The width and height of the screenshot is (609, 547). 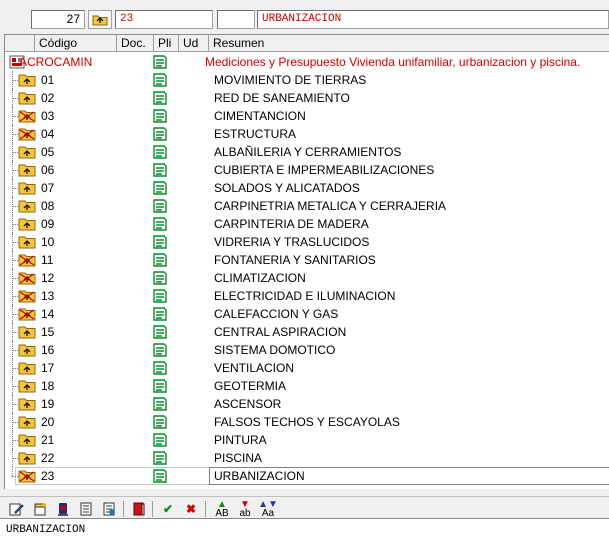 What do you see at coordinates (307, 332) in the screenshot?
I see `chapter-row: 15 CENTRAL ASPIRACION` at bounding box center [307, 332].